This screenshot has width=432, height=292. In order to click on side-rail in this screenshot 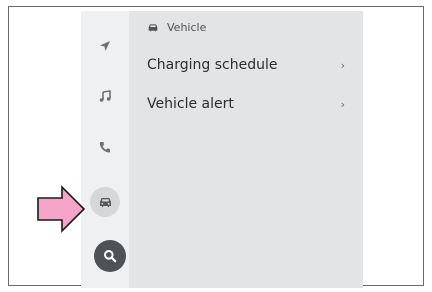, I will do `click(105, 149)`.